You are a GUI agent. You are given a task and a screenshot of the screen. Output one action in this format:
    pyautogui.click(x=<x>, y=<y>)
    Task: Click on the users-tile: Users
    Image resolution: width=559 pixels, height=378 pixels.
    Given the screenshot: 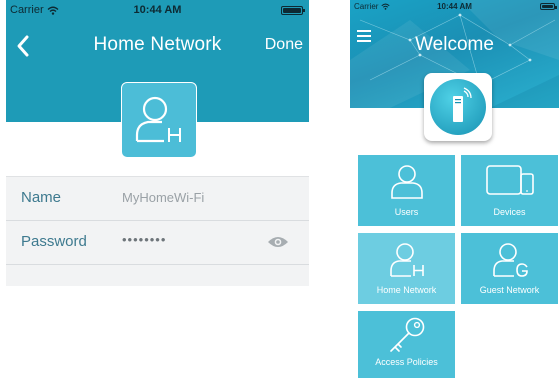 What is the action you would take?
    pyautogui.click(x=406, y=190)
    